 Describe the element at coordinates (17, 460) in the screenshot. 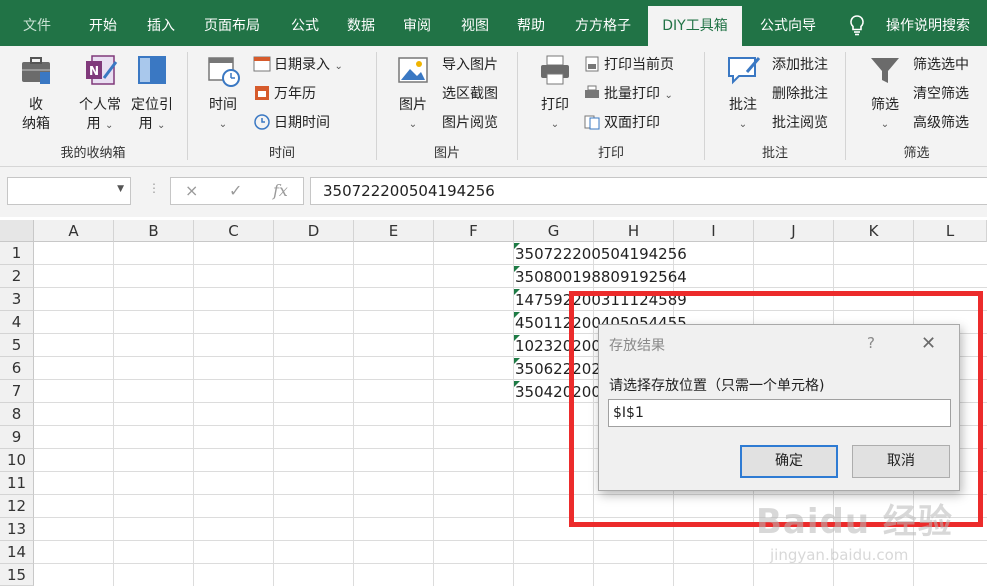

I see `row-header: 10` at that location.